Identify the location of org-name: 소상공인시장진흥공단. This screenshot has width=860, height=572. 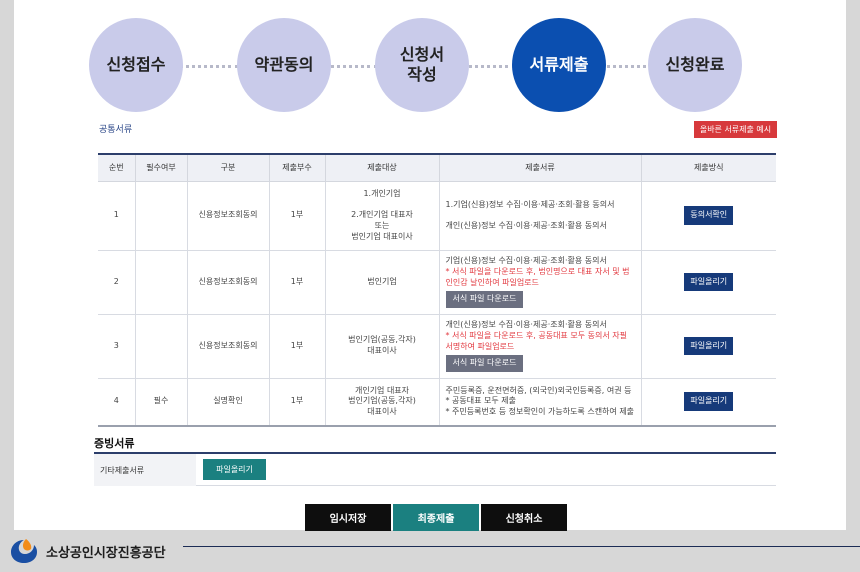
(106, 553).